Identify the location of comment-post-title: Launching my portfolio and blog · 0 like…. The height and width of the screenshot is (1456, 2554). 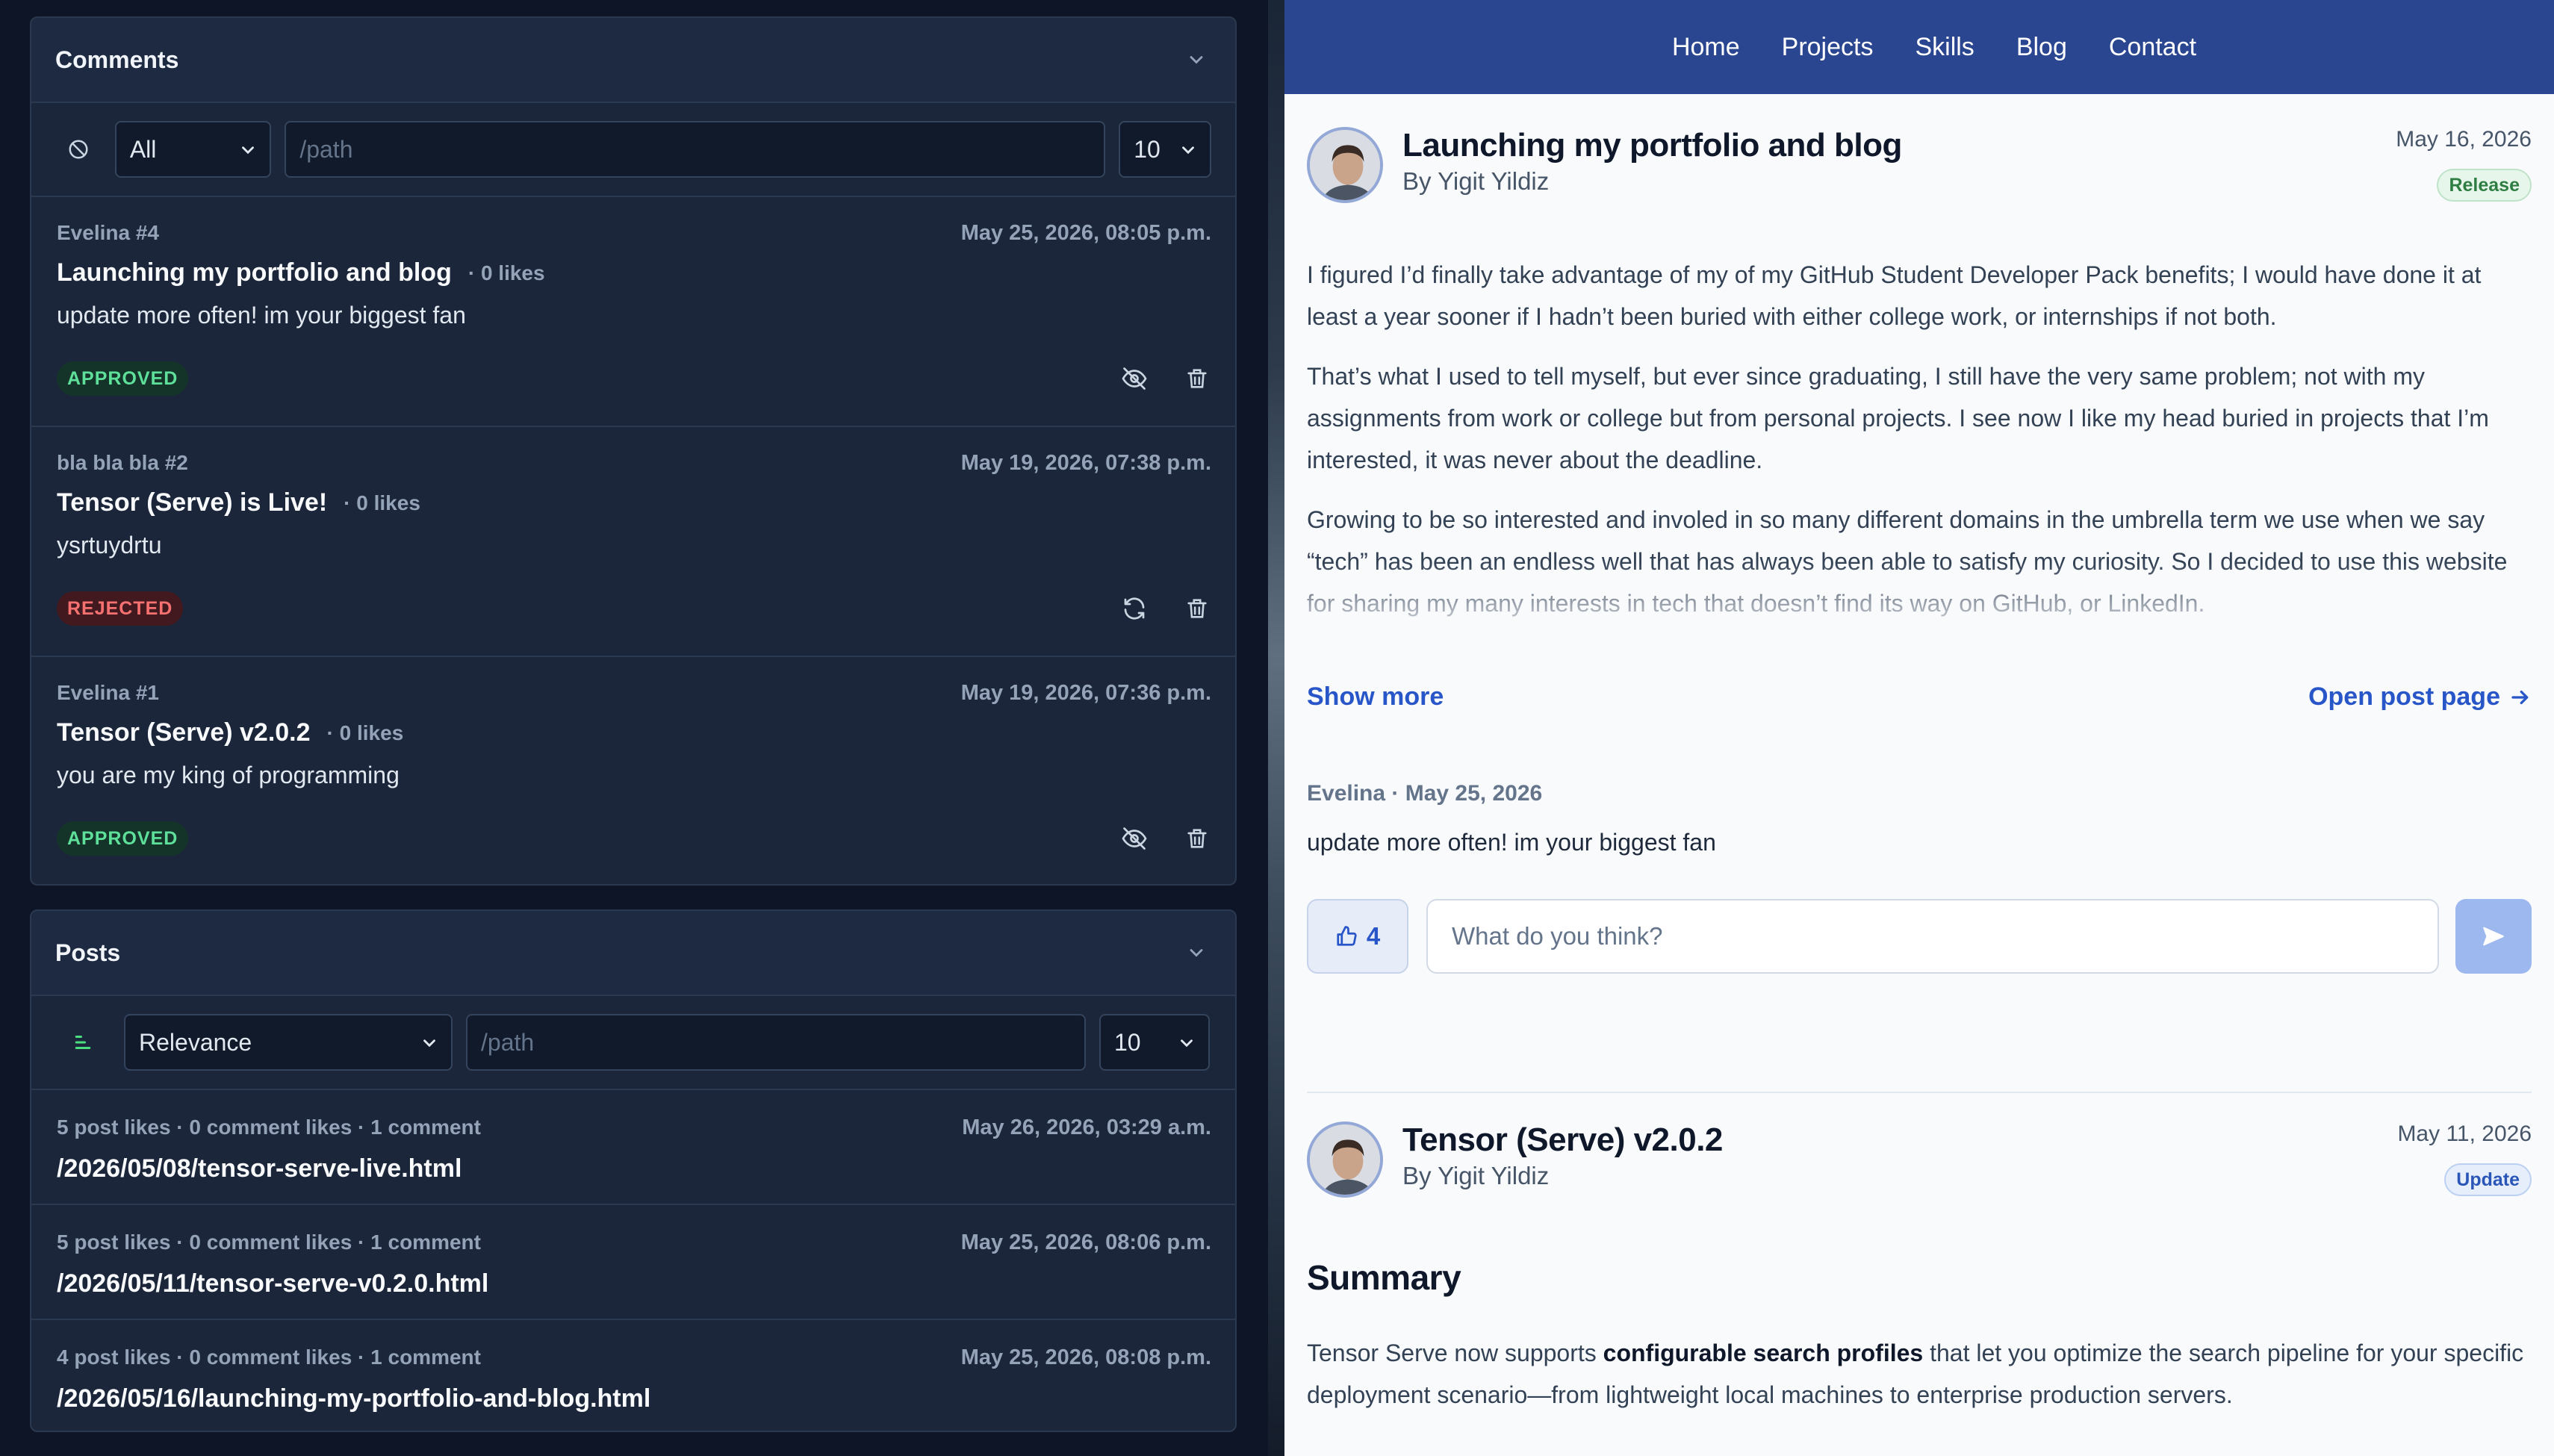
(301, 272).